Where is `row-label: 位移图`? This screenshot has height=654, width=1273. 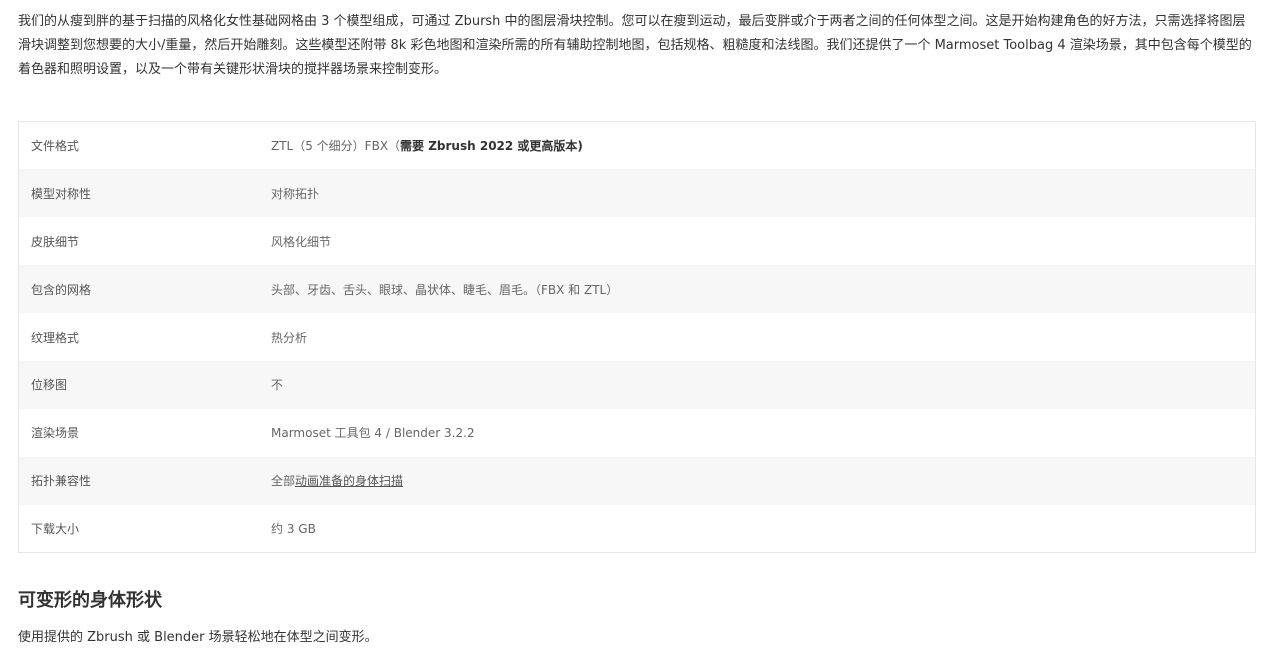 row-label: 位移图 is located at coordinates (49, 385).